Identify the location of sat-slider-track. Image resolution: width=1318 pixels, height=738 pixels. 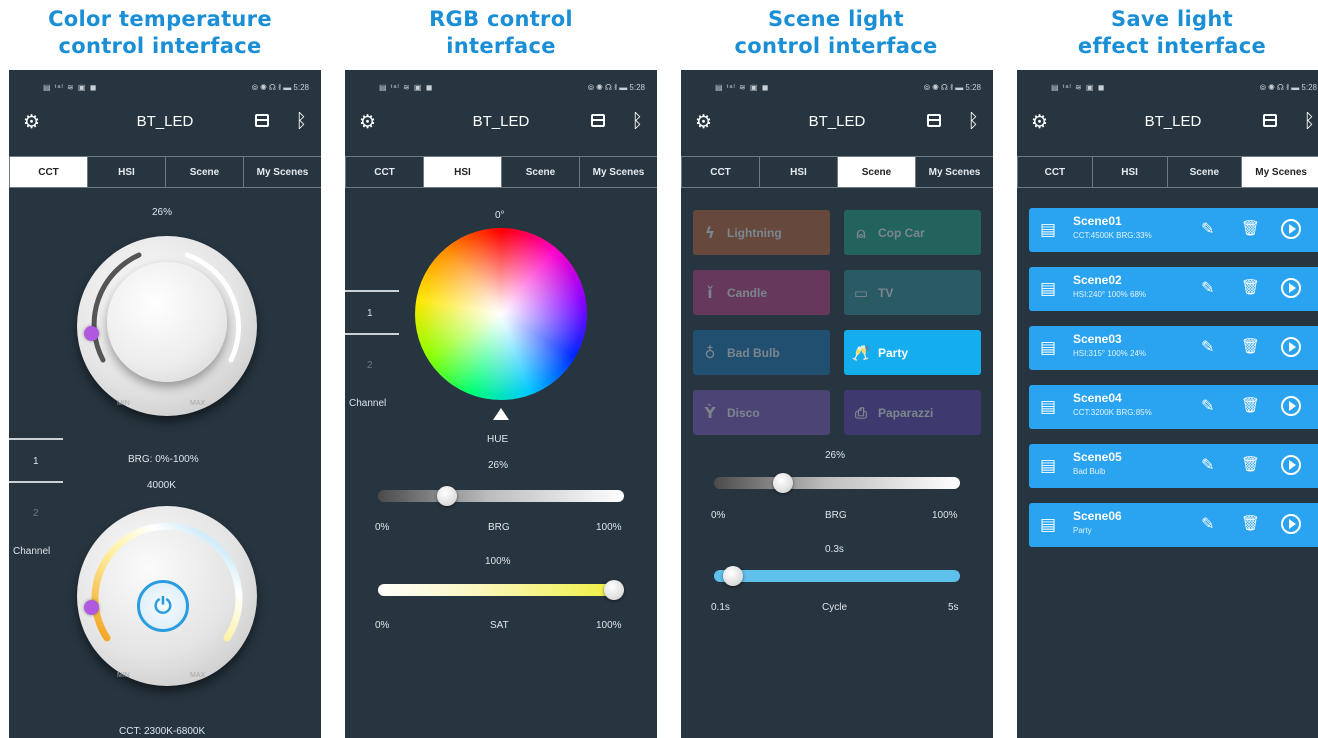
(501, 590).